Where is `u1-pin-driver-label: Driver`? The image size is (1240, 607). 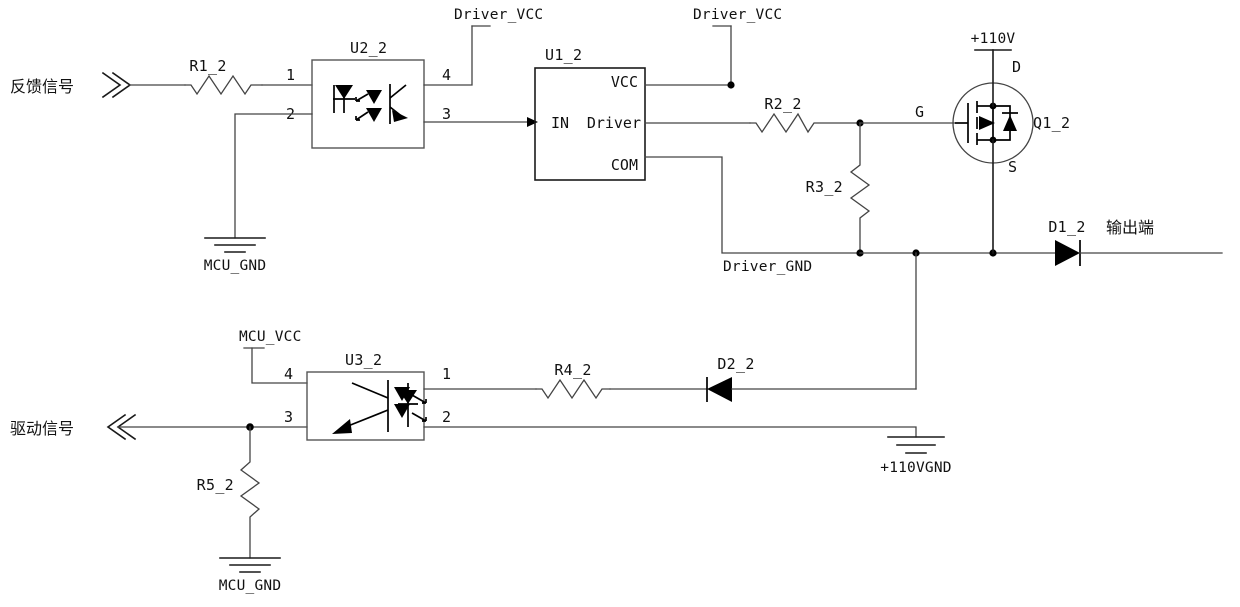
u1-pin-driver-label: Driver is located at coordinates (614, 123).